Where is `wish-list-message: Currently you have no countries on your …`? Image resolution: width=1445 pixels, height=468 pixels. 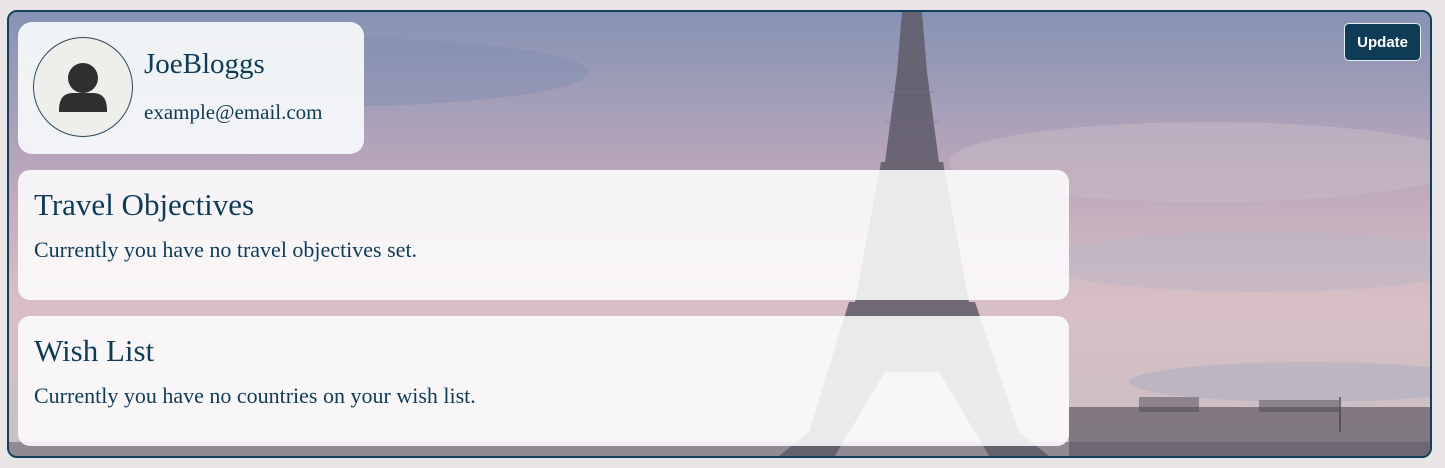
wish-list-message: Currently you have no countries on your … is located at coordinates (255, 395).